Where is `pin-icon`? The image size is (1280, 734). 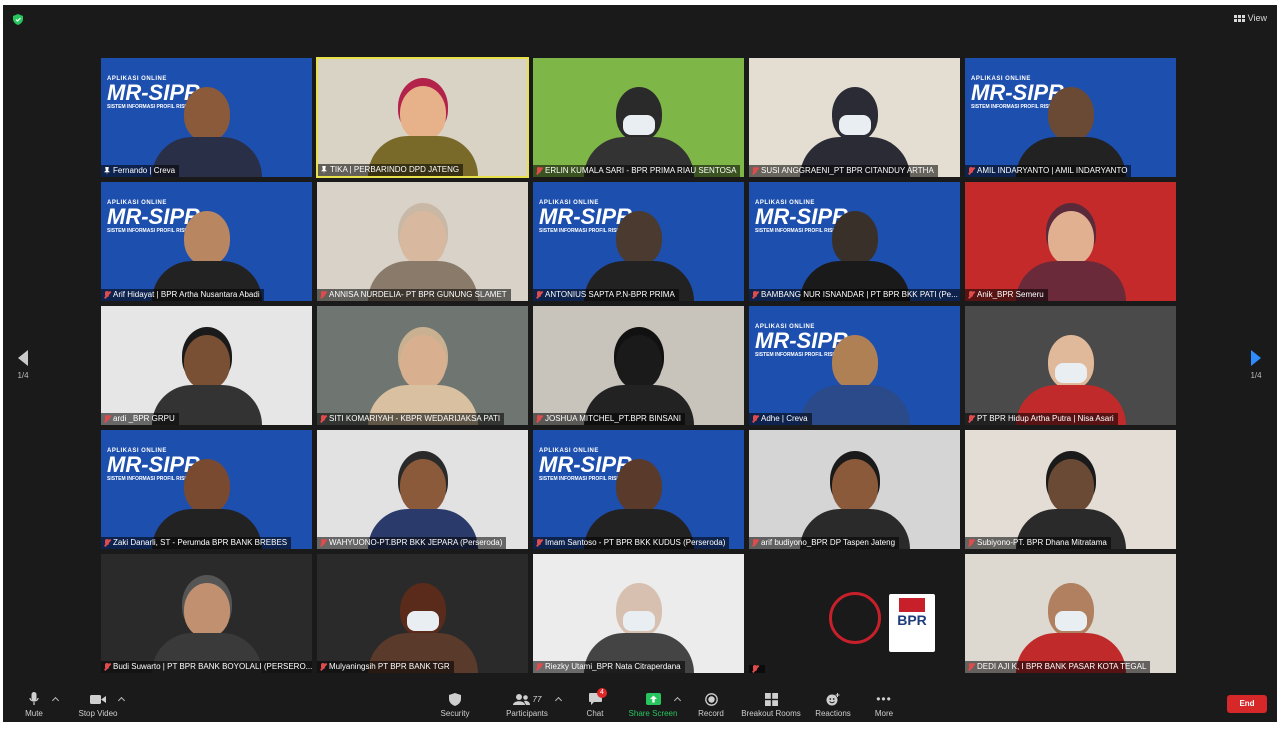 pin-icon is located at coordinates (324, 170).